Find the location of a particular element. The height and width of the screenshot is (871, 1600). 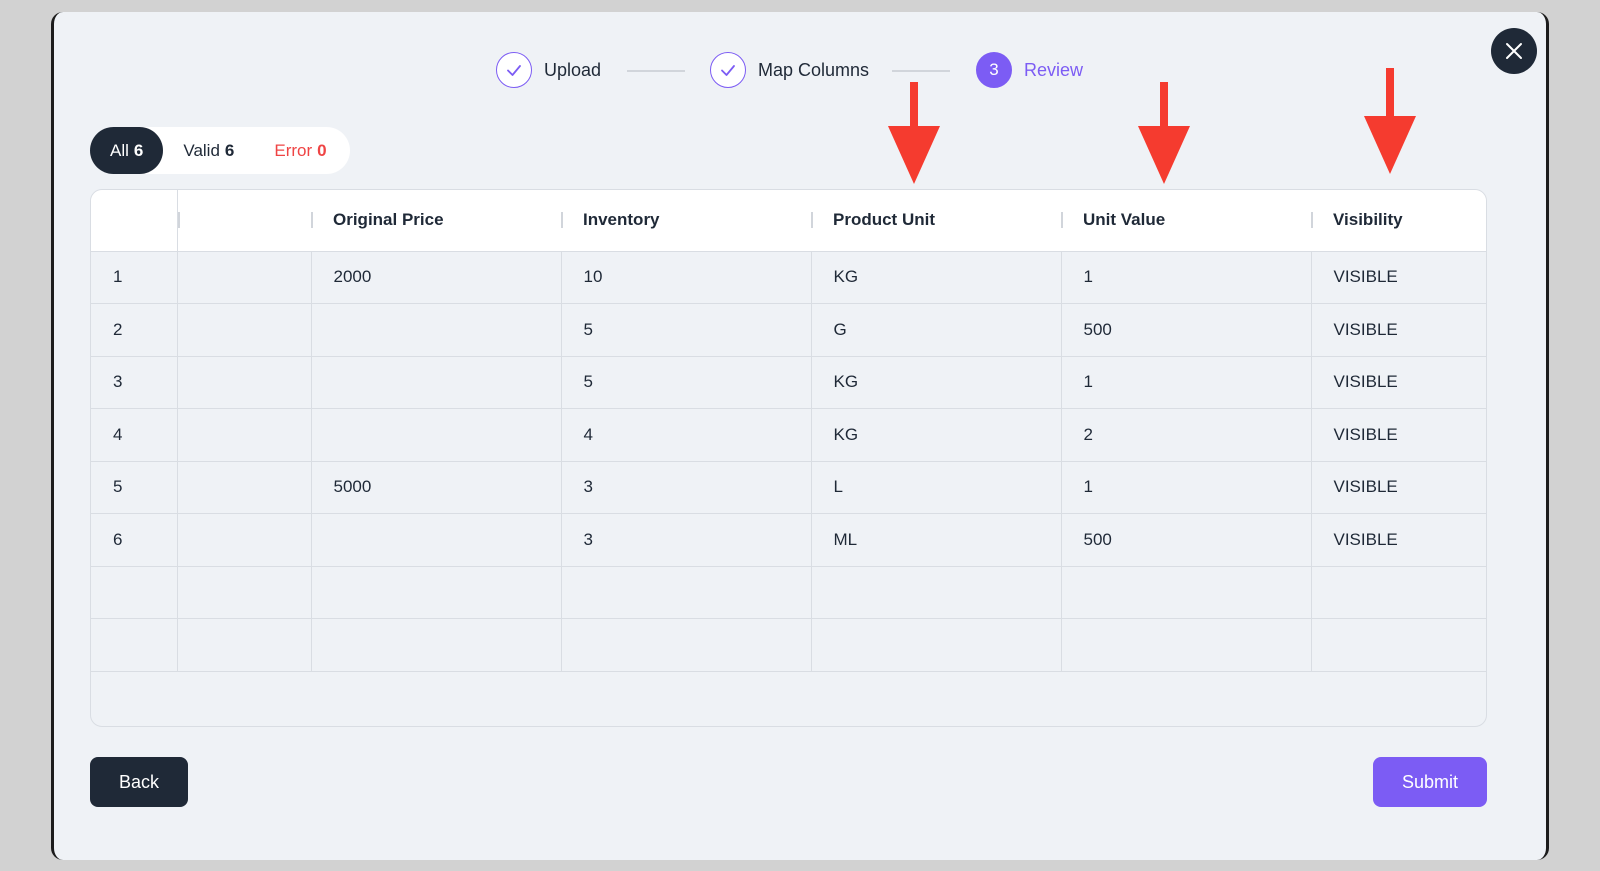

table-row: 2 5 G 500 VISIBLE is located at coordinates (788, 330).